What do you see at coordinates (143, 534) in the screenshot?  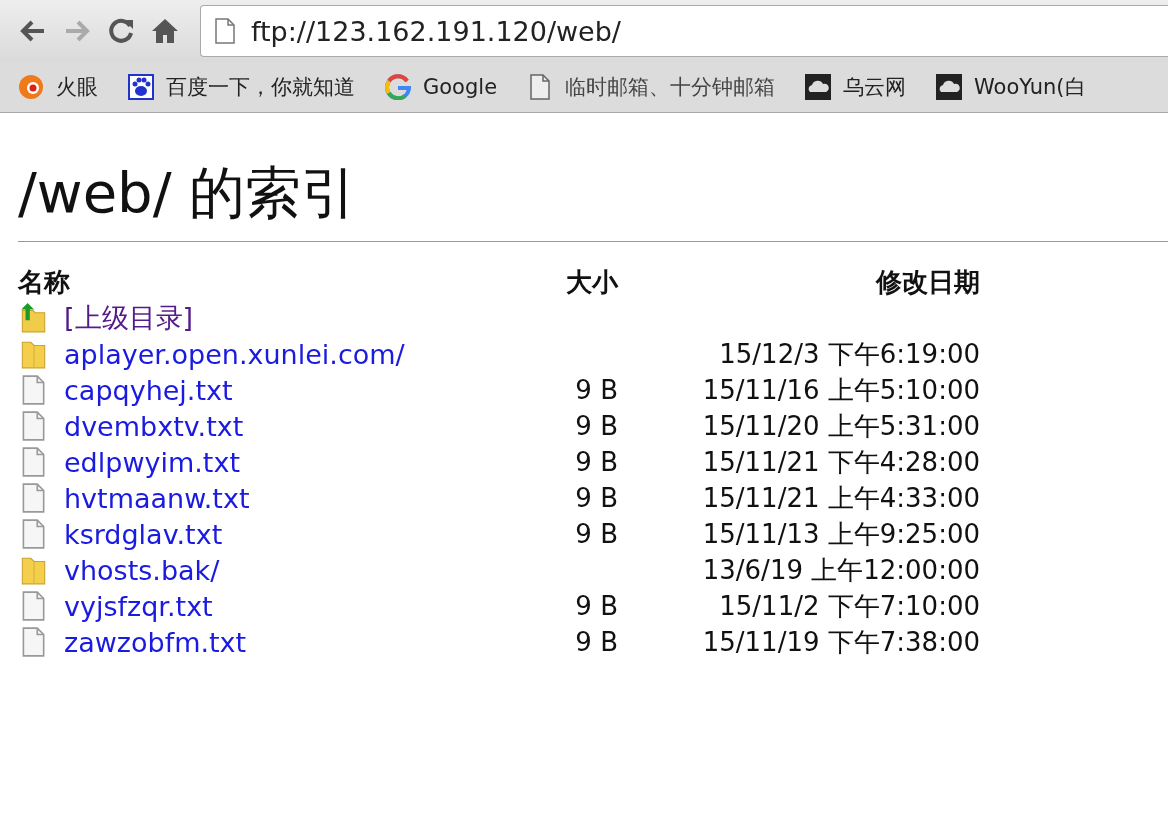 I see `file-link: ksrdglav.txt` at bounding box center [143, 534].